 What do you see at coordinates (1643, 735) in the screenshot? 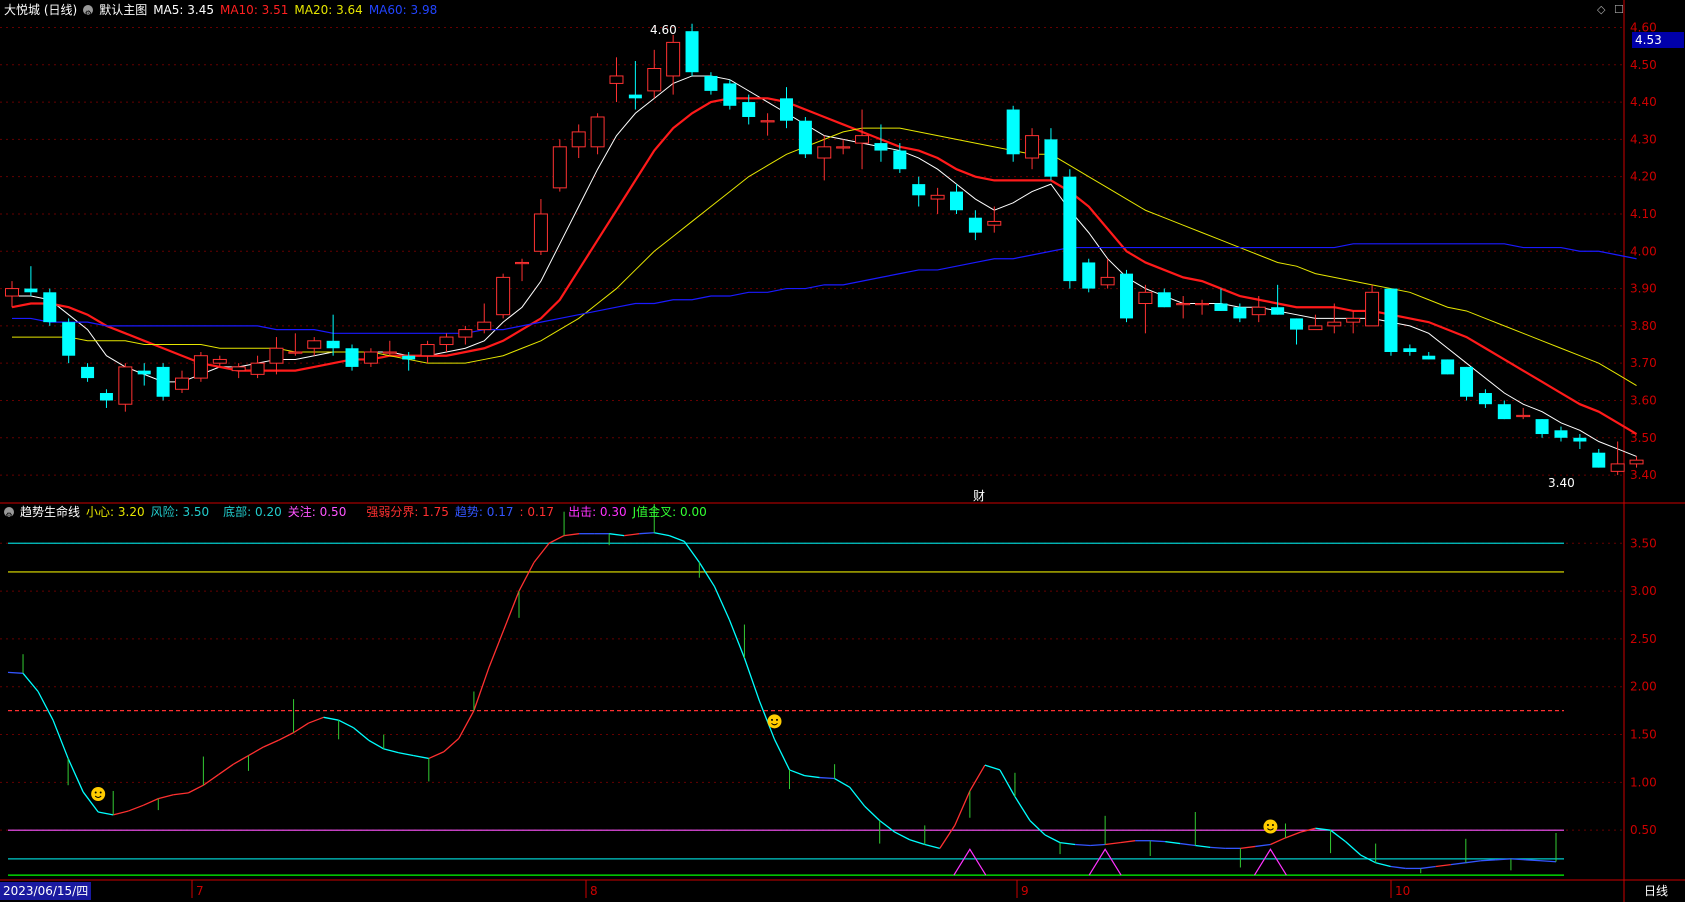
I see `sub-tick-label: 1.50` at bounding box center [1643, 735].